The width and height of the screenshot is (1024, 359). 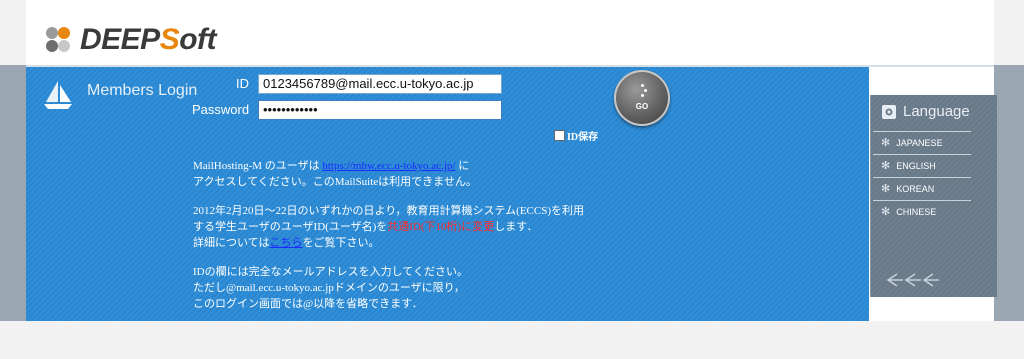 What do you see at coordinates (380, 84) in the screenshot?
I see `id-input` at bounding box center [380, 84].